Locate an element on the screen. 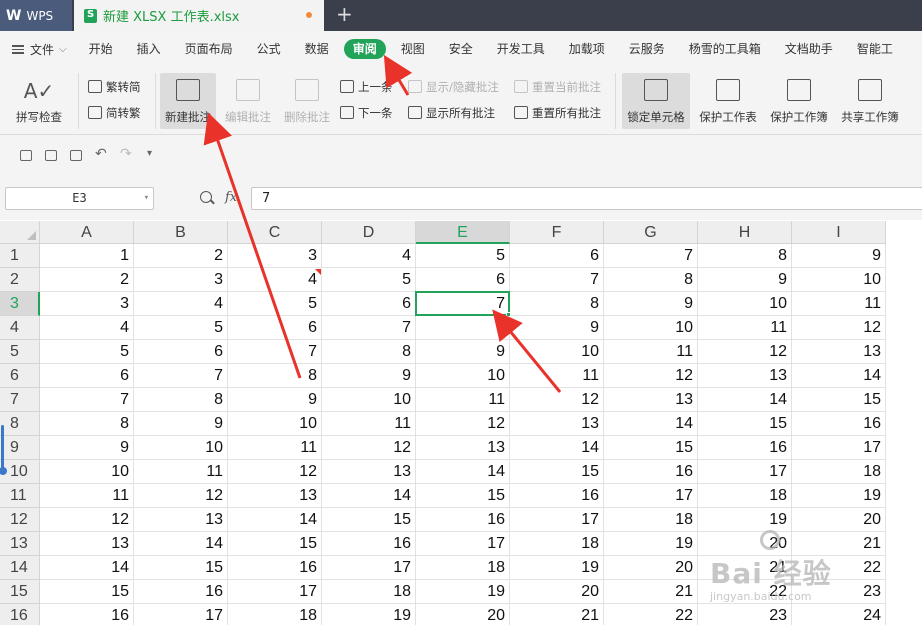 This screenshot has width=922, height=625. cell-c14: 16 is located at coordinates (275, 568).